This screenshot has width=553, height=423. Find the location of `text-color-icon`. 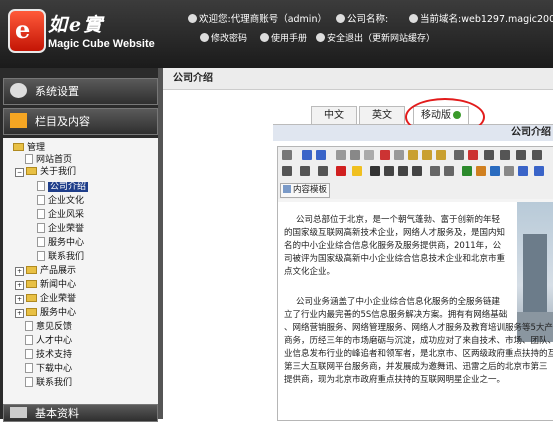

text-color-icon is located at coordinates (341, 171).